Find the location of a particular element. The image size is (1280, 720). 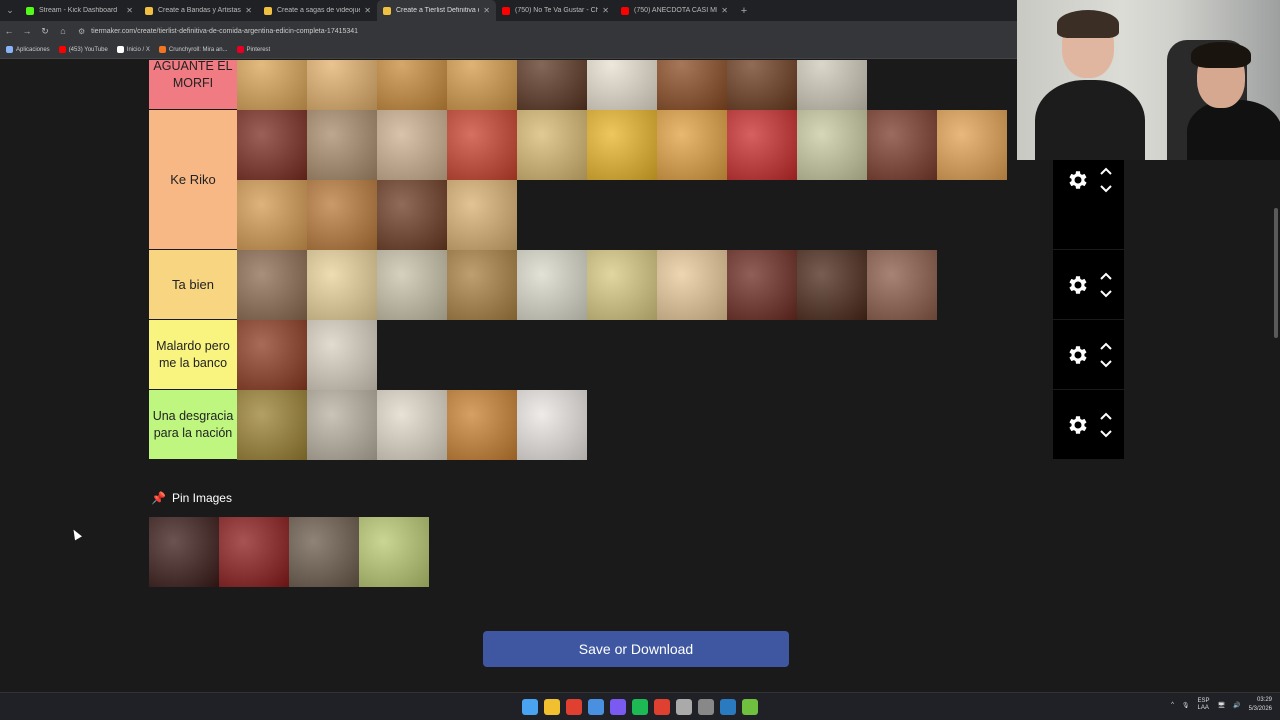

site-info-icon: ⚙ is located at coordinates (81, 31).